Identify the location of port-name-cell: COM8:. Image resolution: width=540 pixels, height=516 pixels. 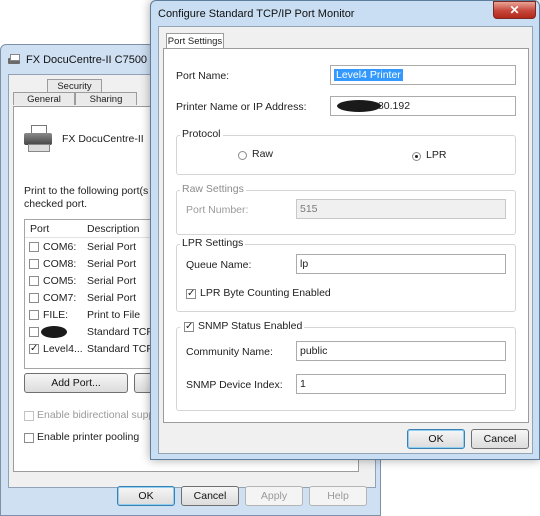
(60, 264).